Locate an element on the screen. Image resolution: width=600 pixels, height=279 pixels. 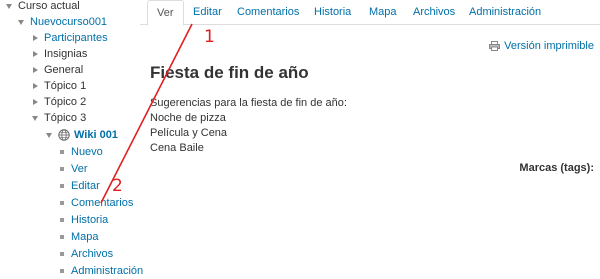
nav-item-label: Editar is located at coordinates (85, 186).